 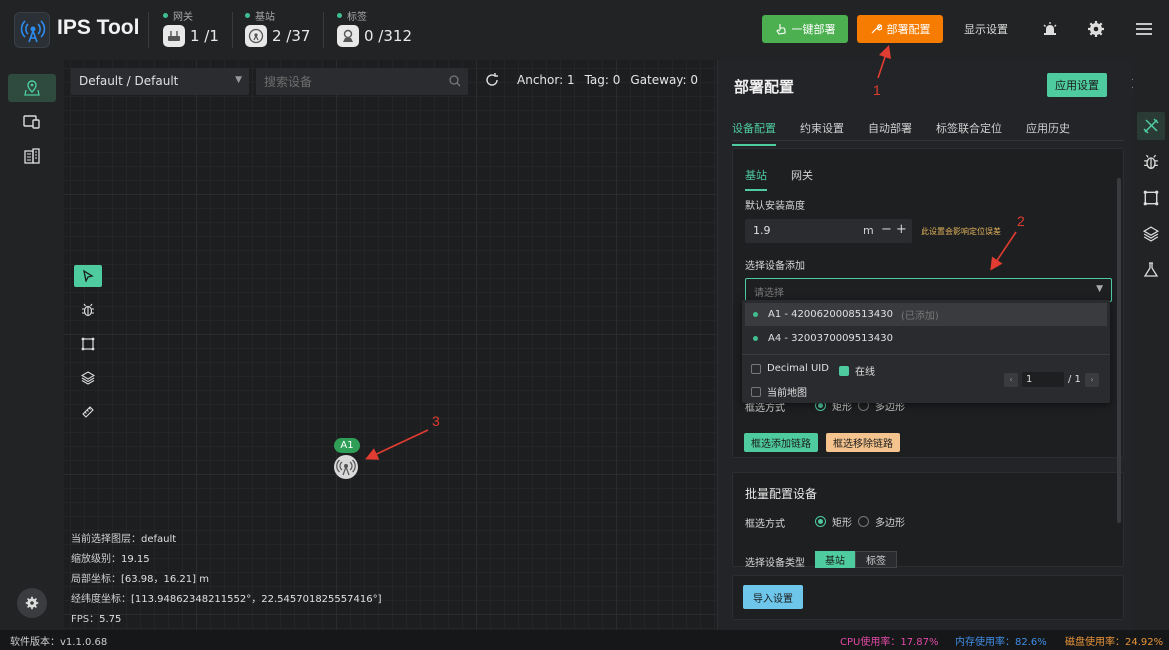 I want to click on gateway-count: Gateway: 0, so click(x=664, y=80).